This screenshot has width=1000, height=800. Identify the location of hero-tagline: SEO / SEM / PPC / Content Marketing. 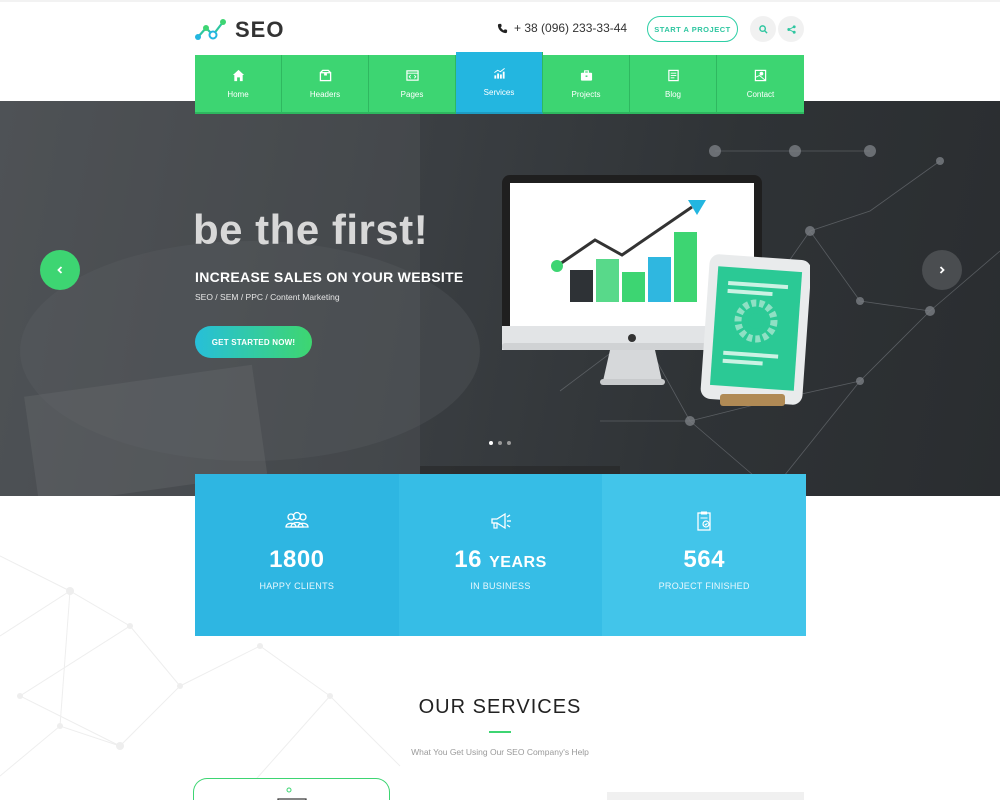
(267, 297).